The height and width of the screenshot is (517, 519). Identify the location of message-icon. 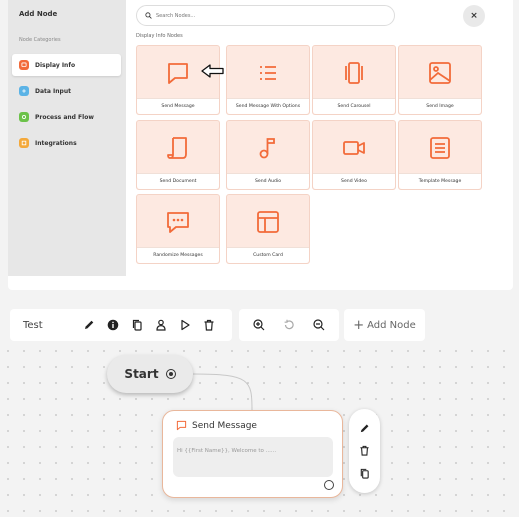
(181, 425).